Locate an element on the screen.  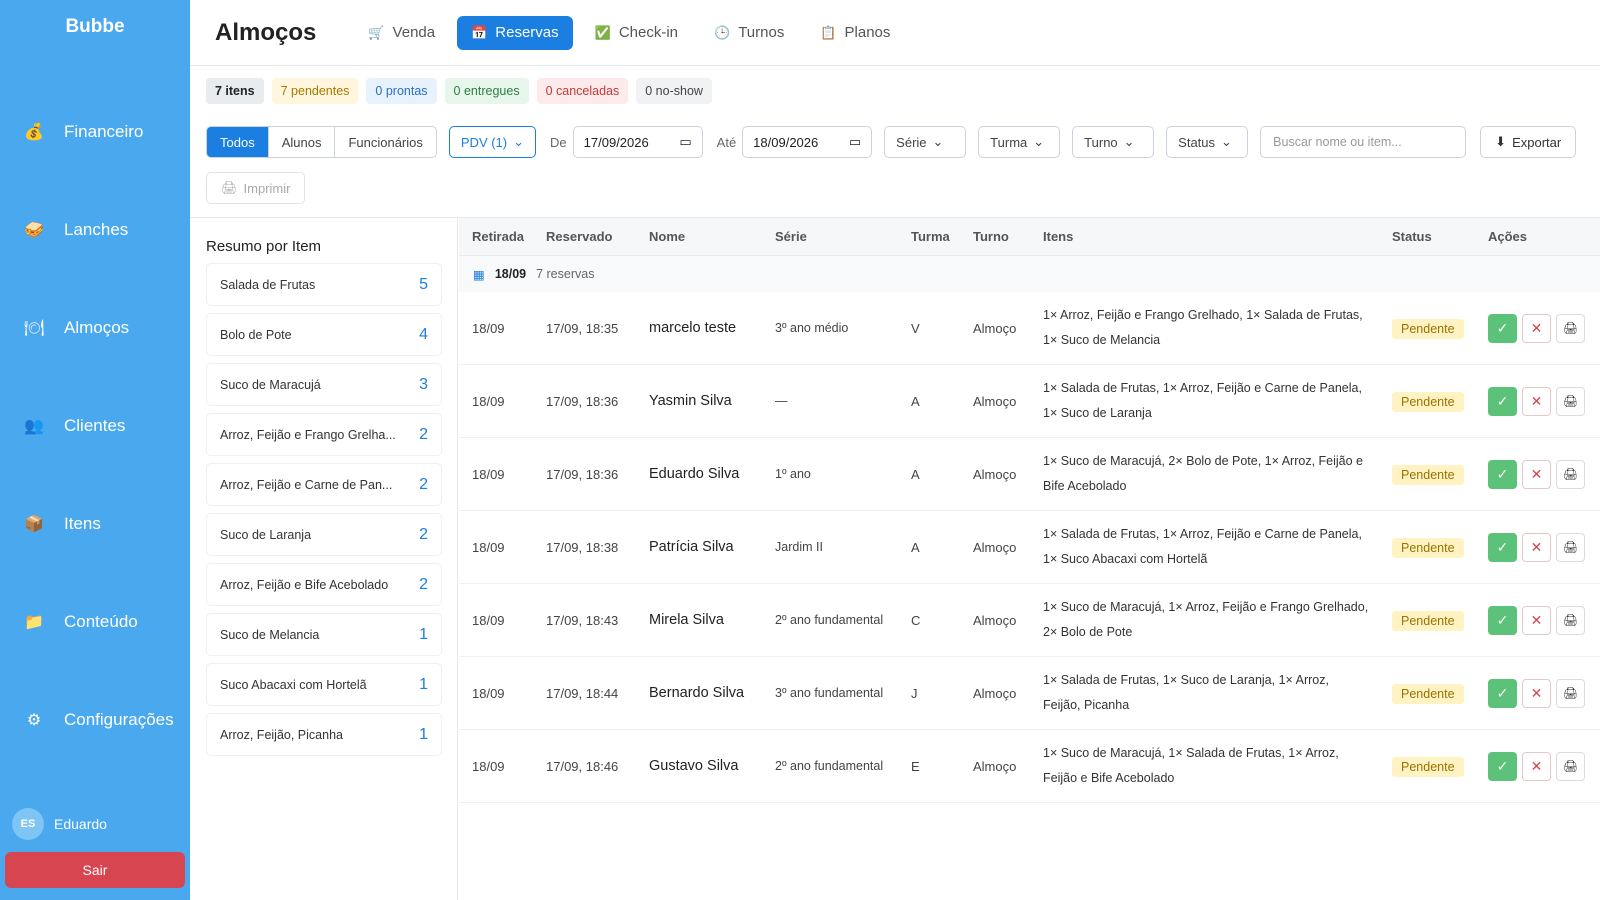
tab-venda: 🛒 Venda is located at coordinates (401, 33).